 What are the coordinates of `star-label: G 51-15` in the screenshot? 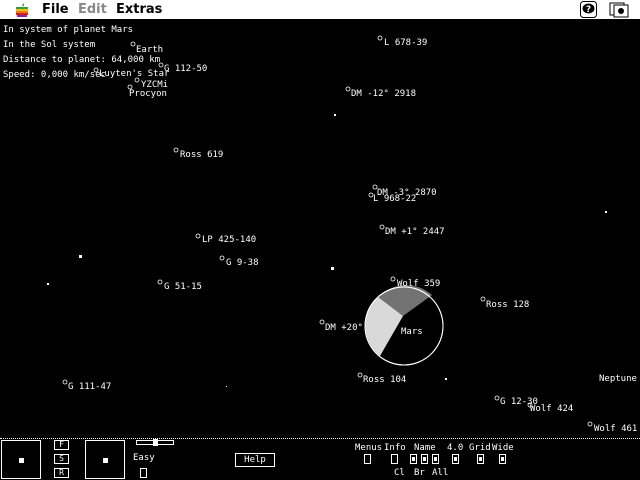 It's located at (183, 287).